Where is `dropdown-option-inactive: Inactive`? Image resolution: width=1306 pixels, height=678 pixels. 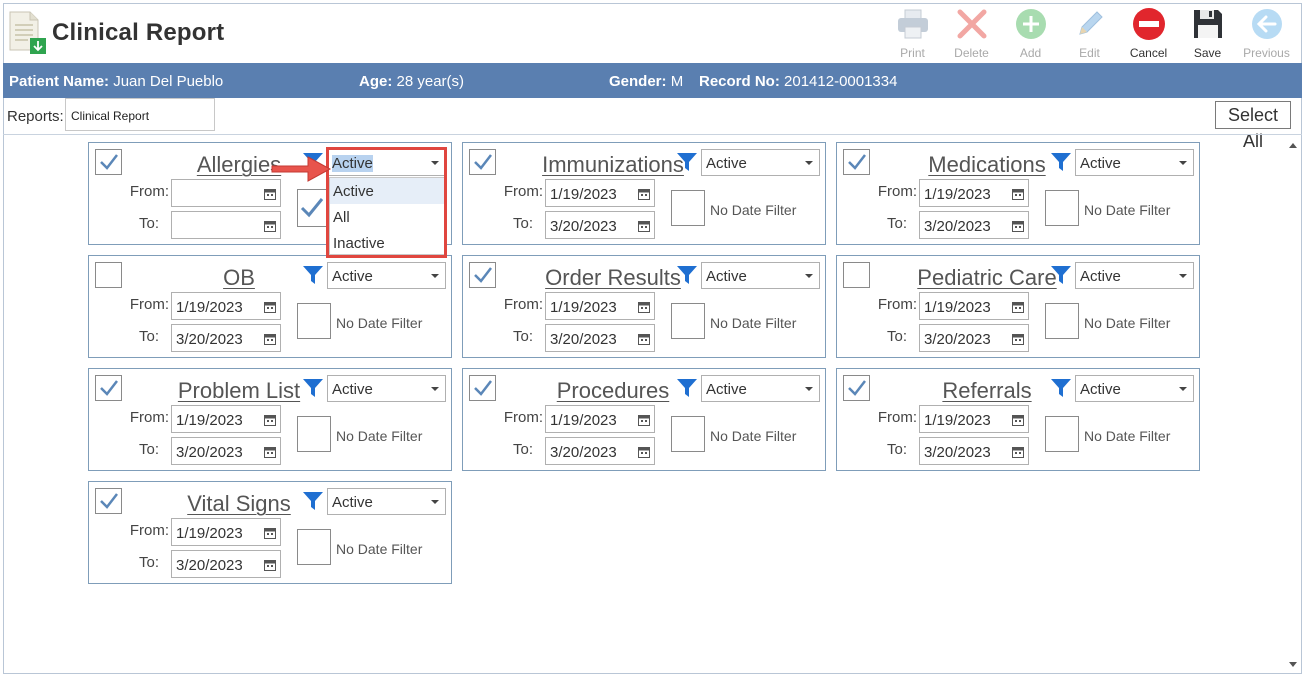 dropdown-option-inactive: Inactive is located at coordinates (387, 243).